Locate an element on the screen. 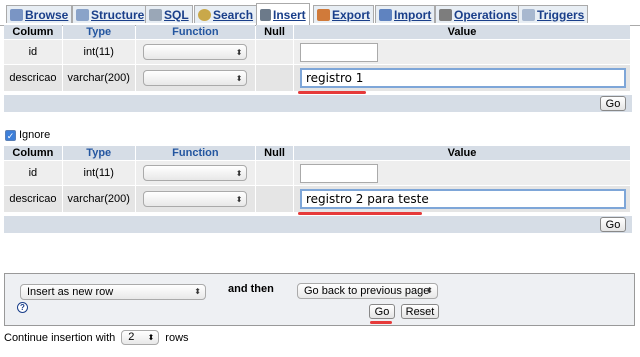 The width and height of the screenshot is (640, 357). tab-search: Search is located at coordinates (226, 14).